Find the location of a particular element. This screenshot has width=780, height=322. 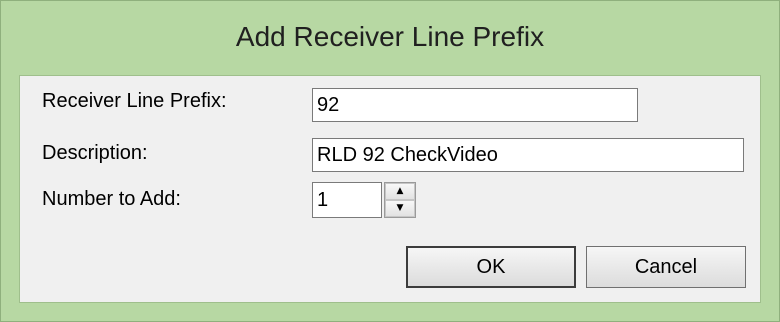

receiver-line-prefix-input is located at coordinates (475, 105).